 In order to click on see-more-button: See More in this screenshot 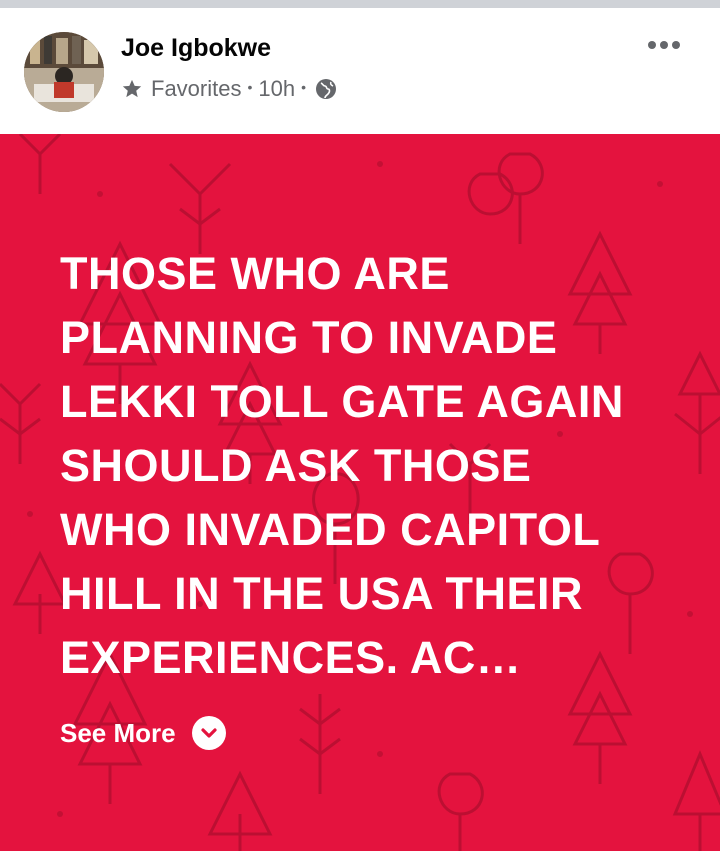, I will do `click(143, 733)`.